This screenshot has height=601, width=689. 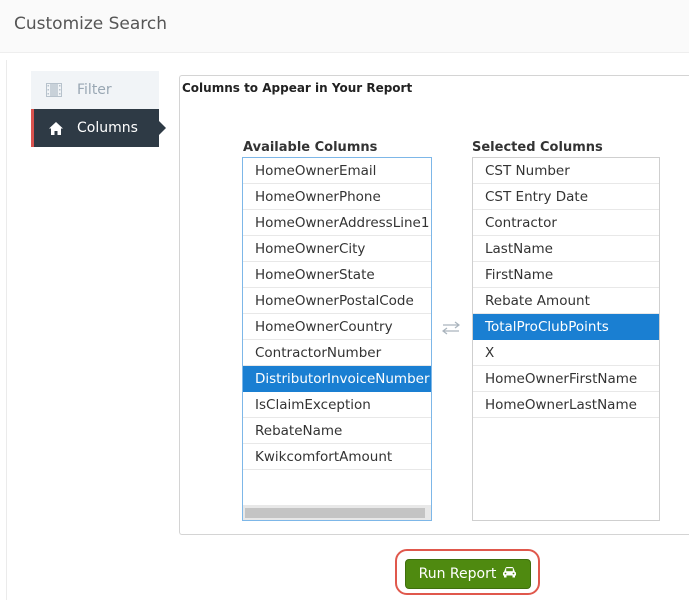 I want to click on list-item-selected: TotalProClubPoints, so click(x=566, y=327).